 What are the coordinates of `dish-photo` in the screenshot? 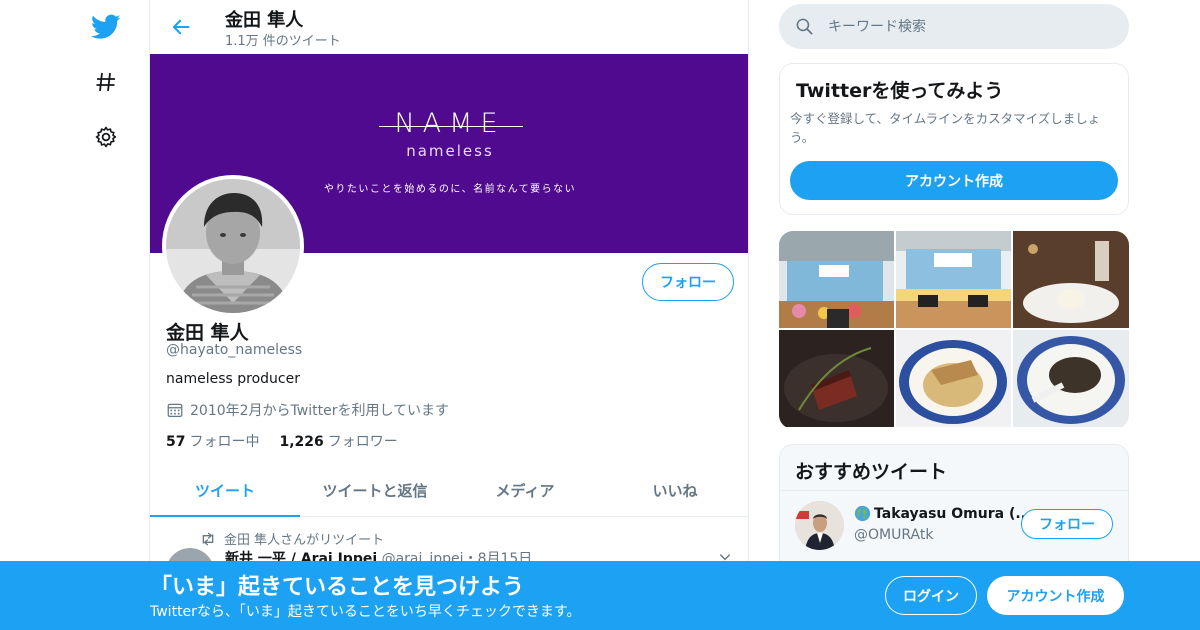 It's located at (1071, 378).